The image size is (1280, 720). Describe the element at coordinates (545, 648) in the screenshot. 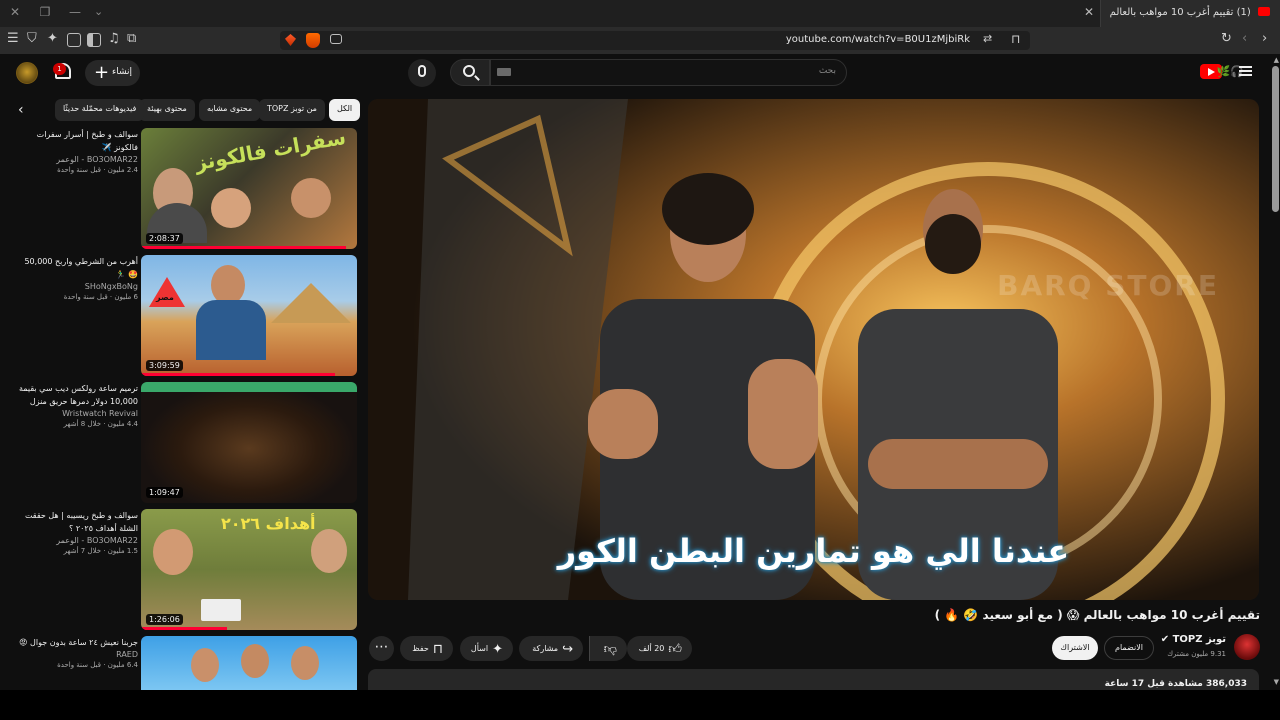

I see `share-label: مشاركة` at that location.